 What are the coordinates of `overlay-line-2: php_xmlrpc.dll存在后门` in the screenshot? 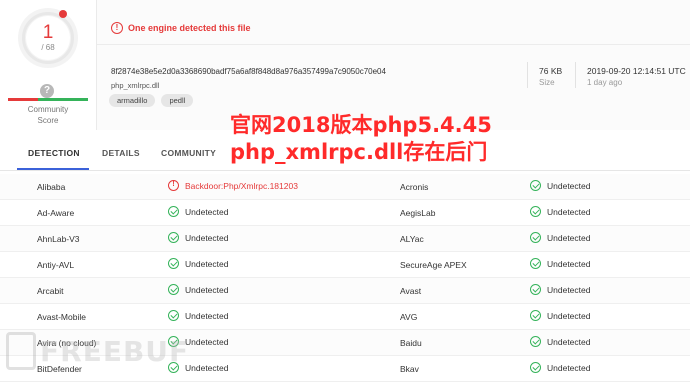 It's located at (359, 152).